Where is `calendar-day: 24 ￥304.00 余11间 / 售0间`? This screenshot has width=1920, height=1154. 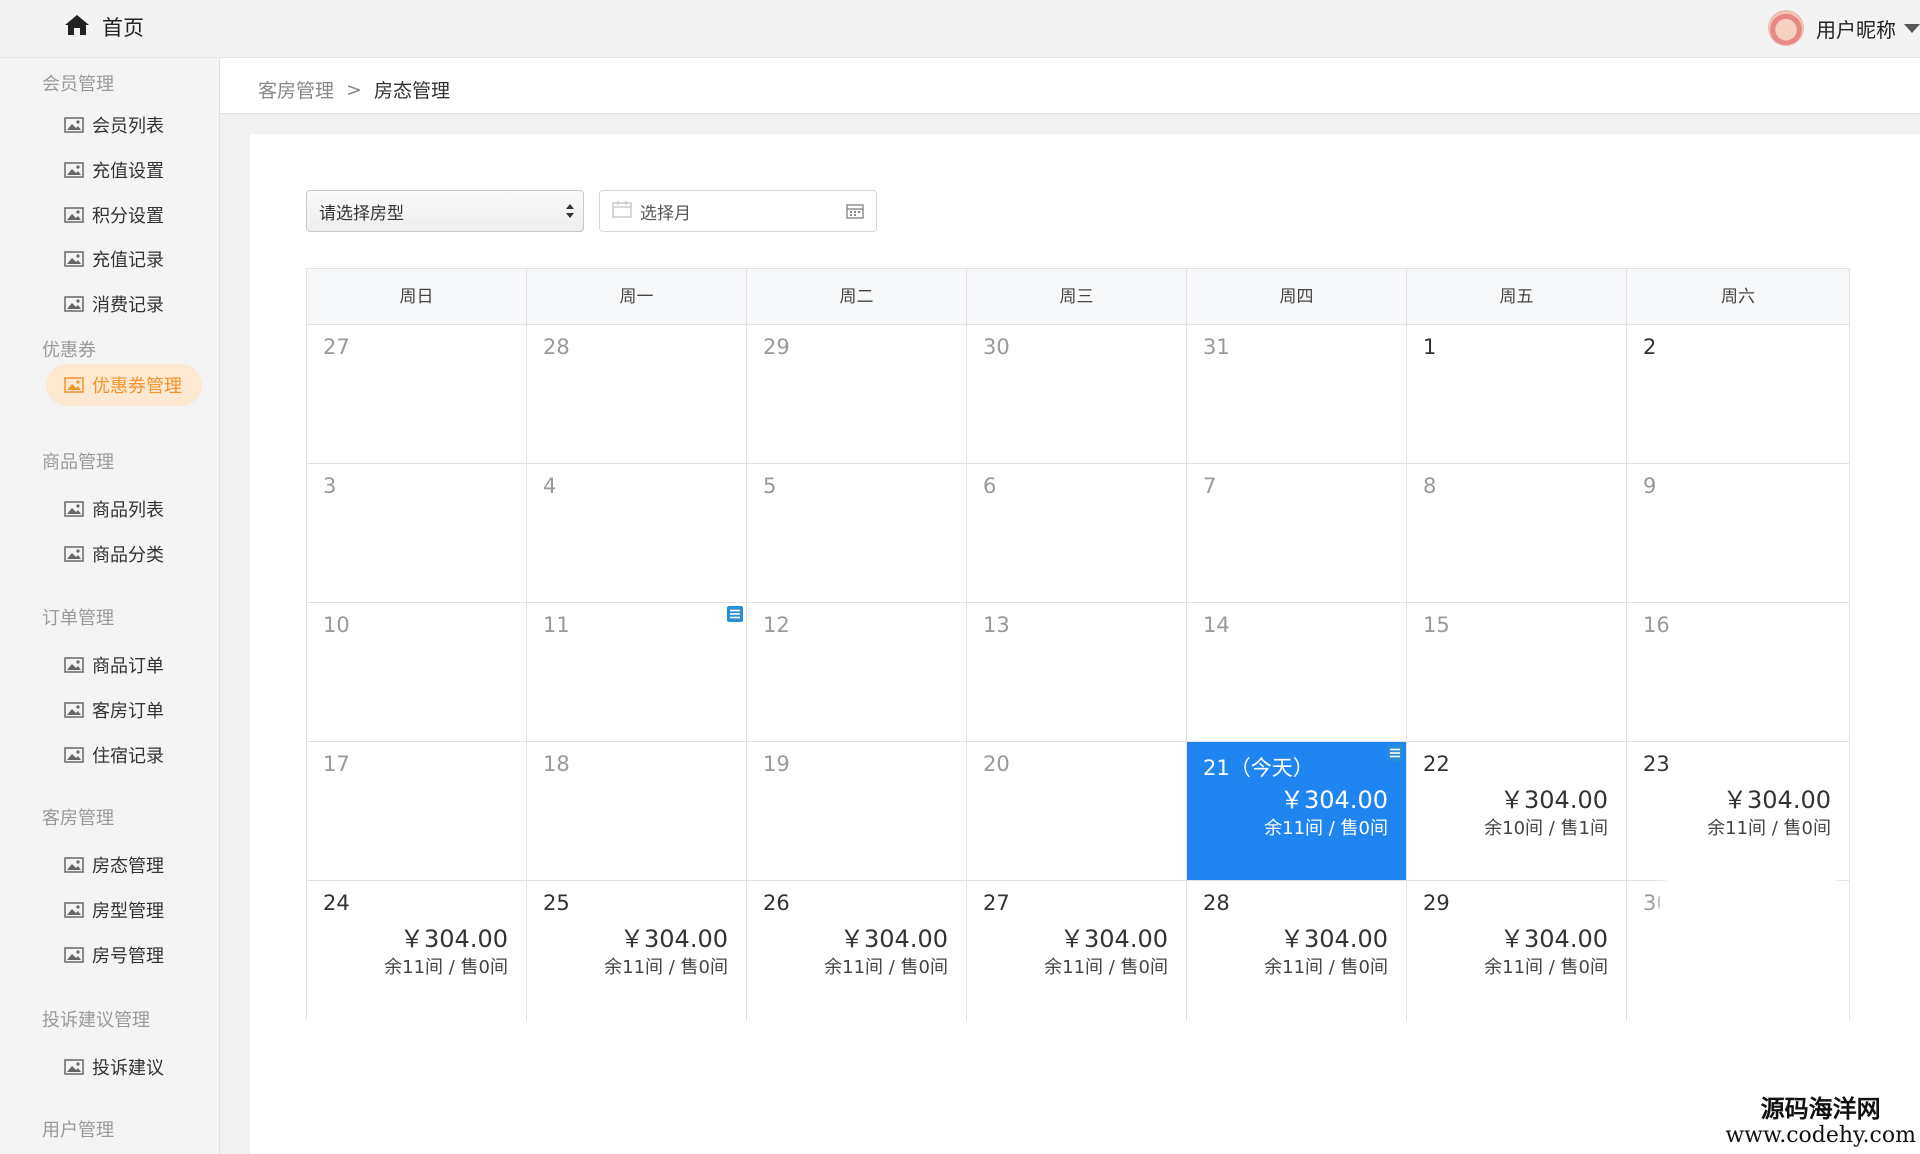 calendar-day: 24 ￥304.00 余11间 / 售0间 is located at coordinates (417, 951).